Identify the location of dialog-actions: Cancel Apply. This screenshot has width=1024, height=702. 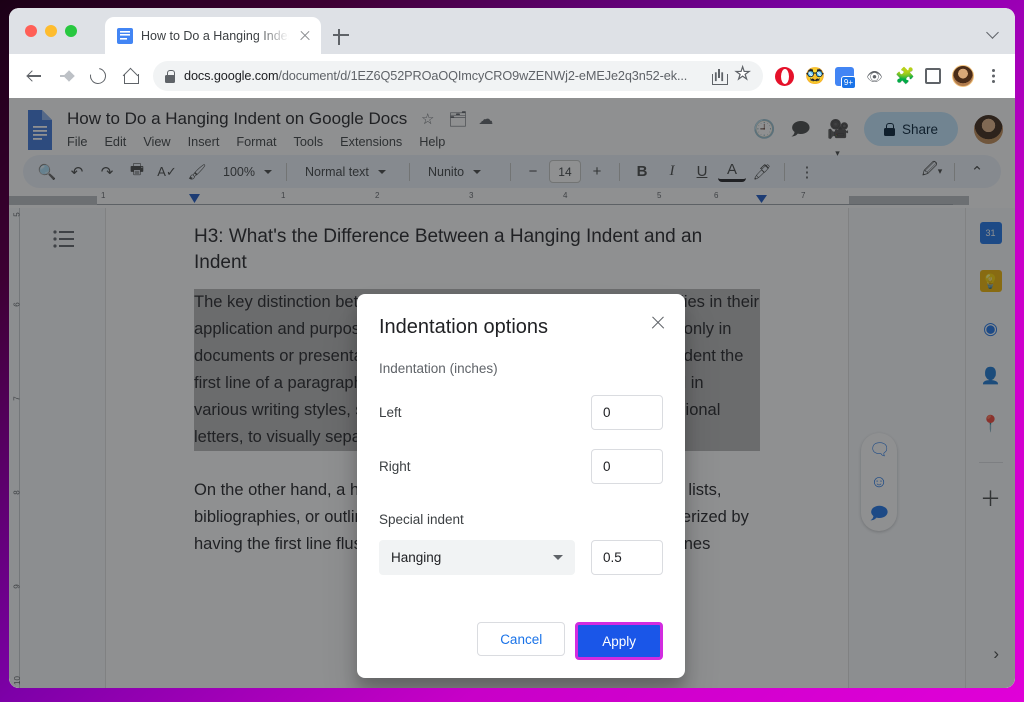
(521, 641).